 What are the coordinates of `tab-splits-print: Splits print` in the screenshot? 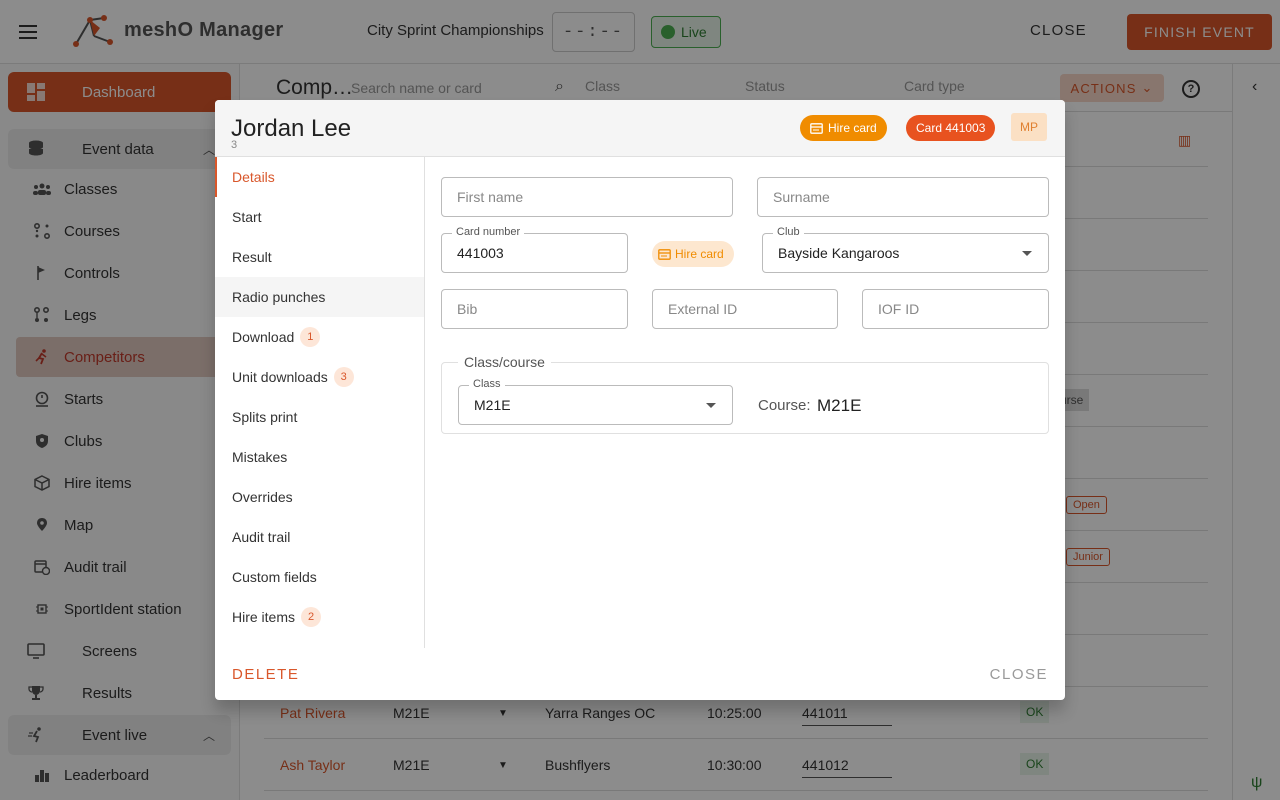 It's located at (319, 417).